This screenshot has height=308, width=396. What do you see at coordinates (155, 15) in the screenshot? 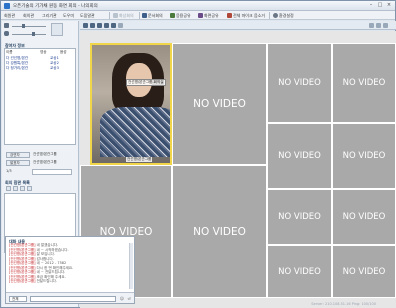
I see `document-conference-label: 문서회의` at bounding box center [155, 15].